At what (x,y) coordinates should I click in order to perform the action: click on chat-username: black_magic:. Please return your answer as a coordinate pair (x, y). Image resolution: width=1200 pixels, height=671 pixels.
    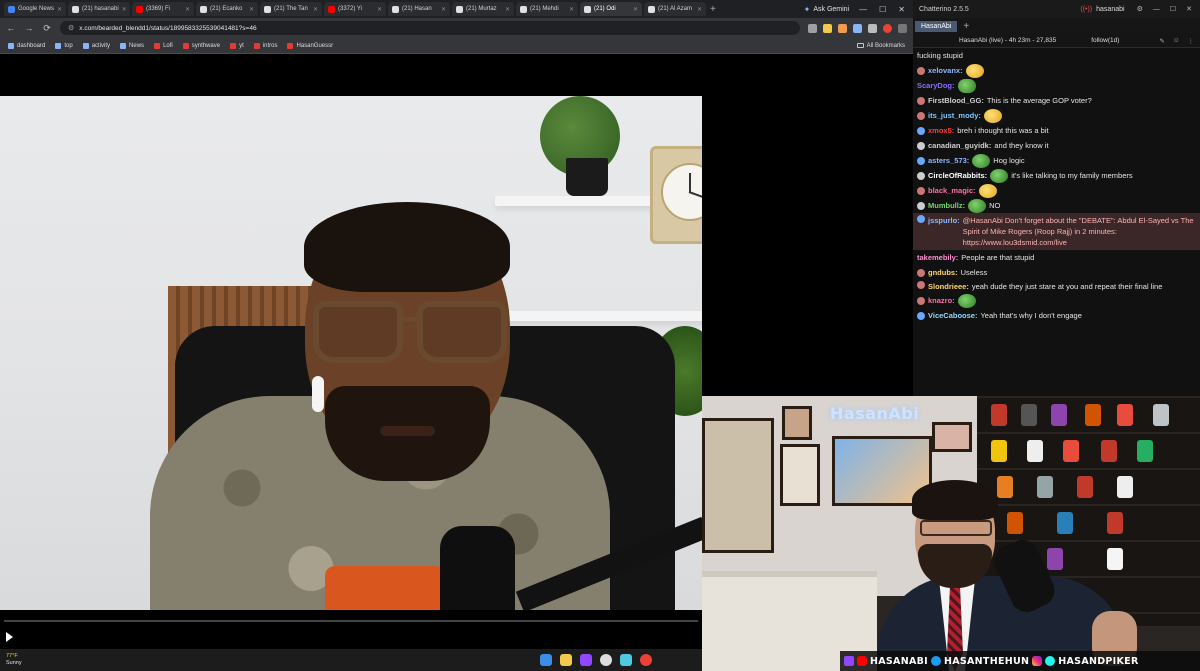
    Looking at the image, I should click on (952, 190).